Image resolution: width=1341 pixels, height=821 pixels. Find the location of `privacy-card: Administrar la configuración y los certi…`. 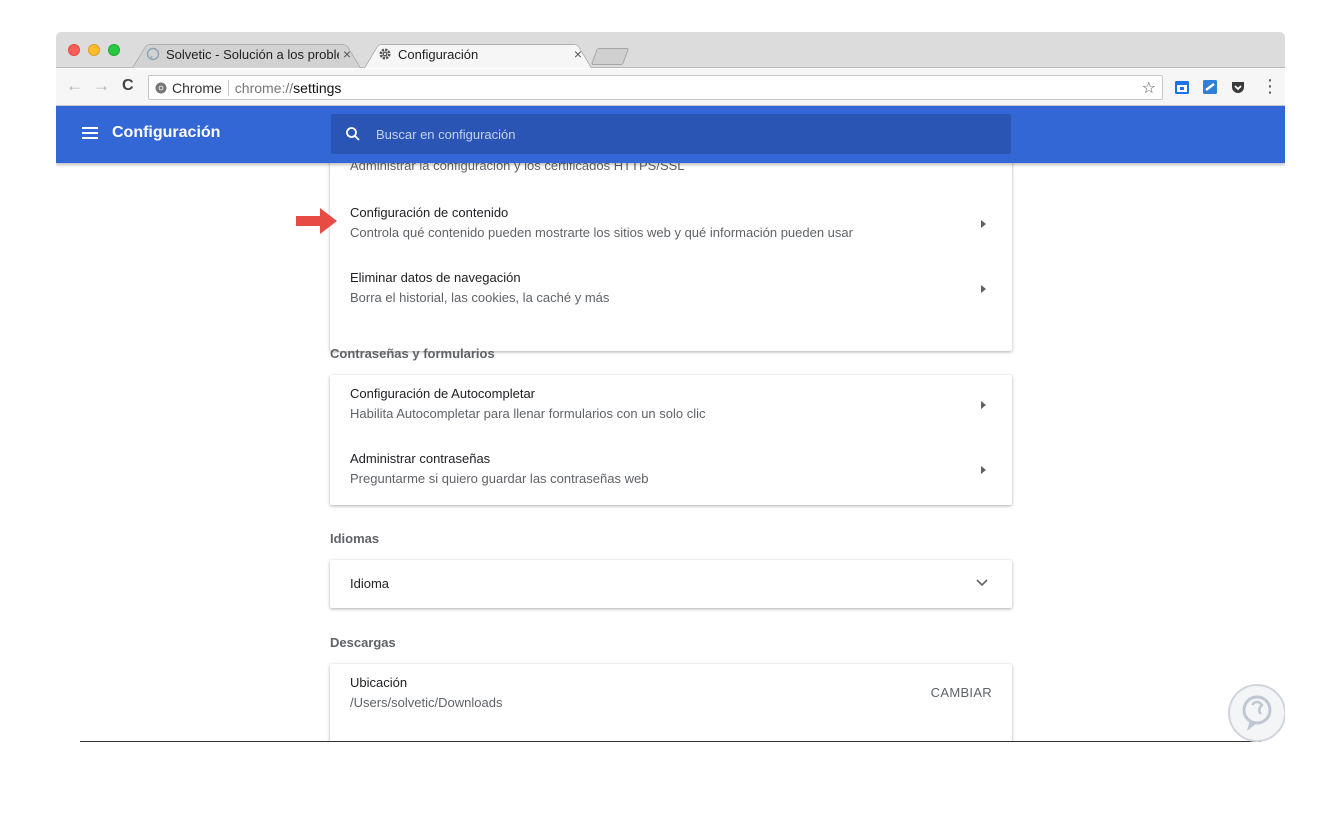

privacy-card: Administrar la configuración y los certi… is located at coordinates (671, 257).